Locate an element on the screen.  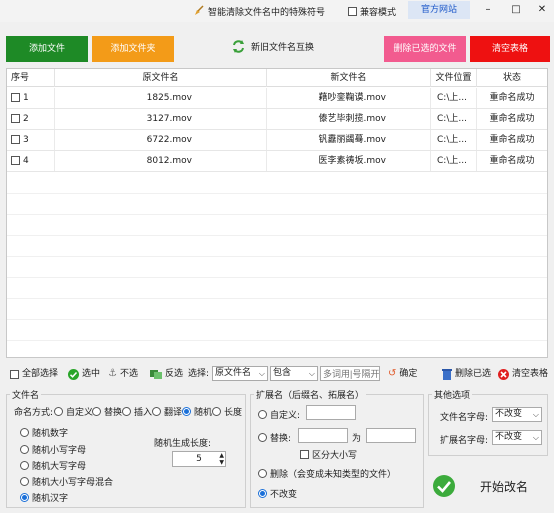
start-rename-button: 开始改名 is located at coordinates (487, 486).